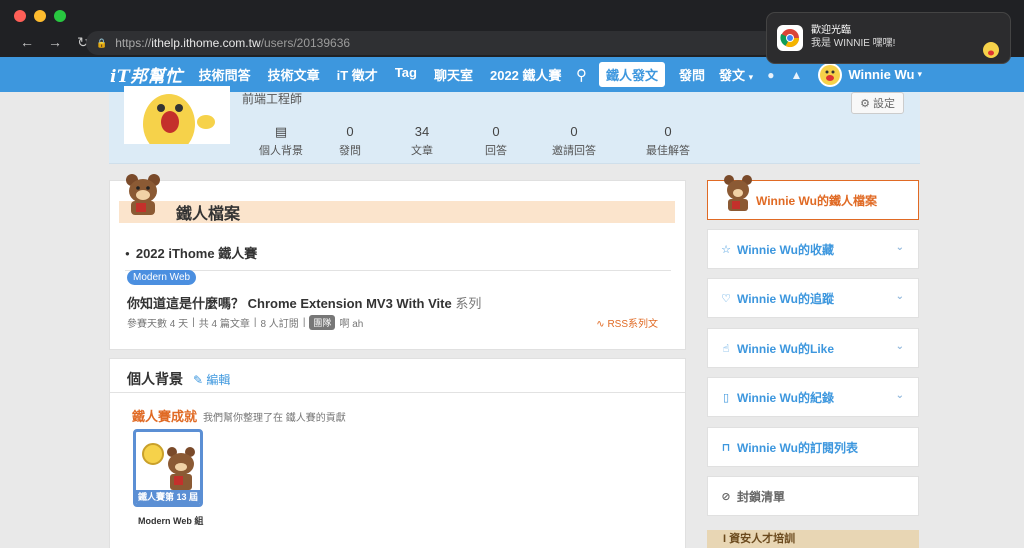 The image size is (1024, 548). I want to click on nav-link-articles: 技術文章, so click(294, 74).